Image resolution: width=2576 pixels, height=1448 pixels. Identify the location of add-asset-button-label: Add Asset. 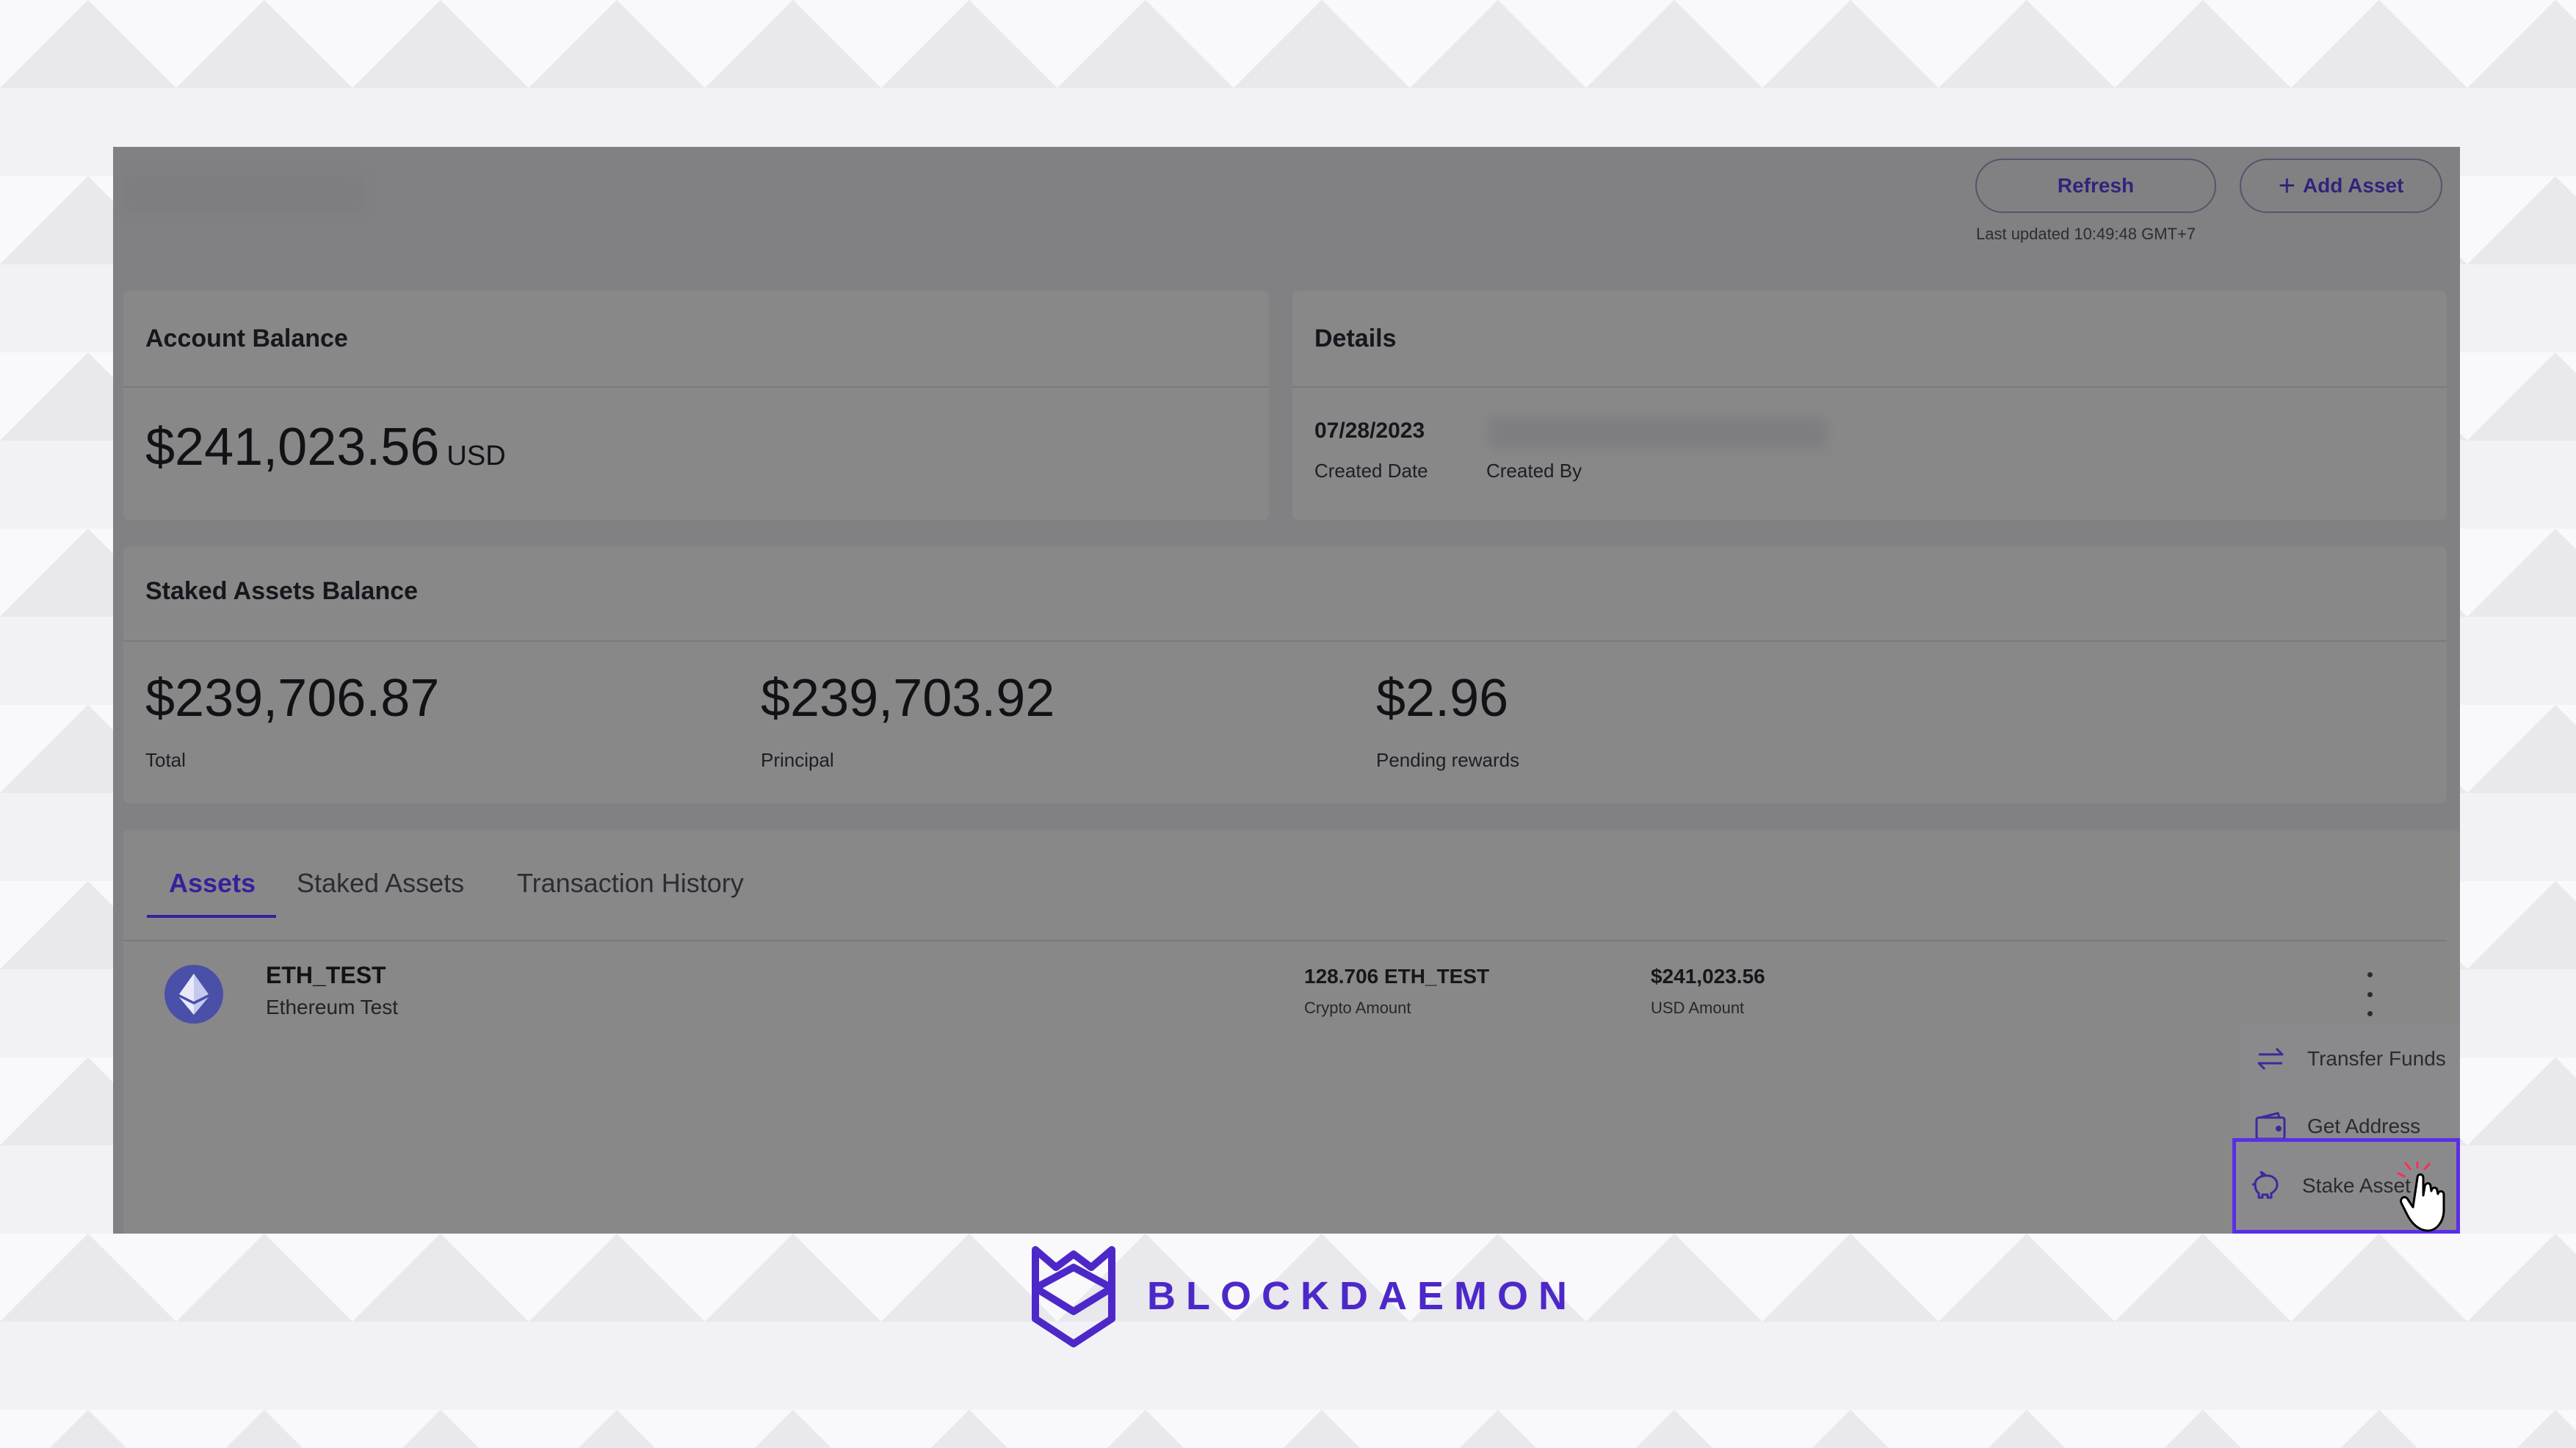
(2353, 185).